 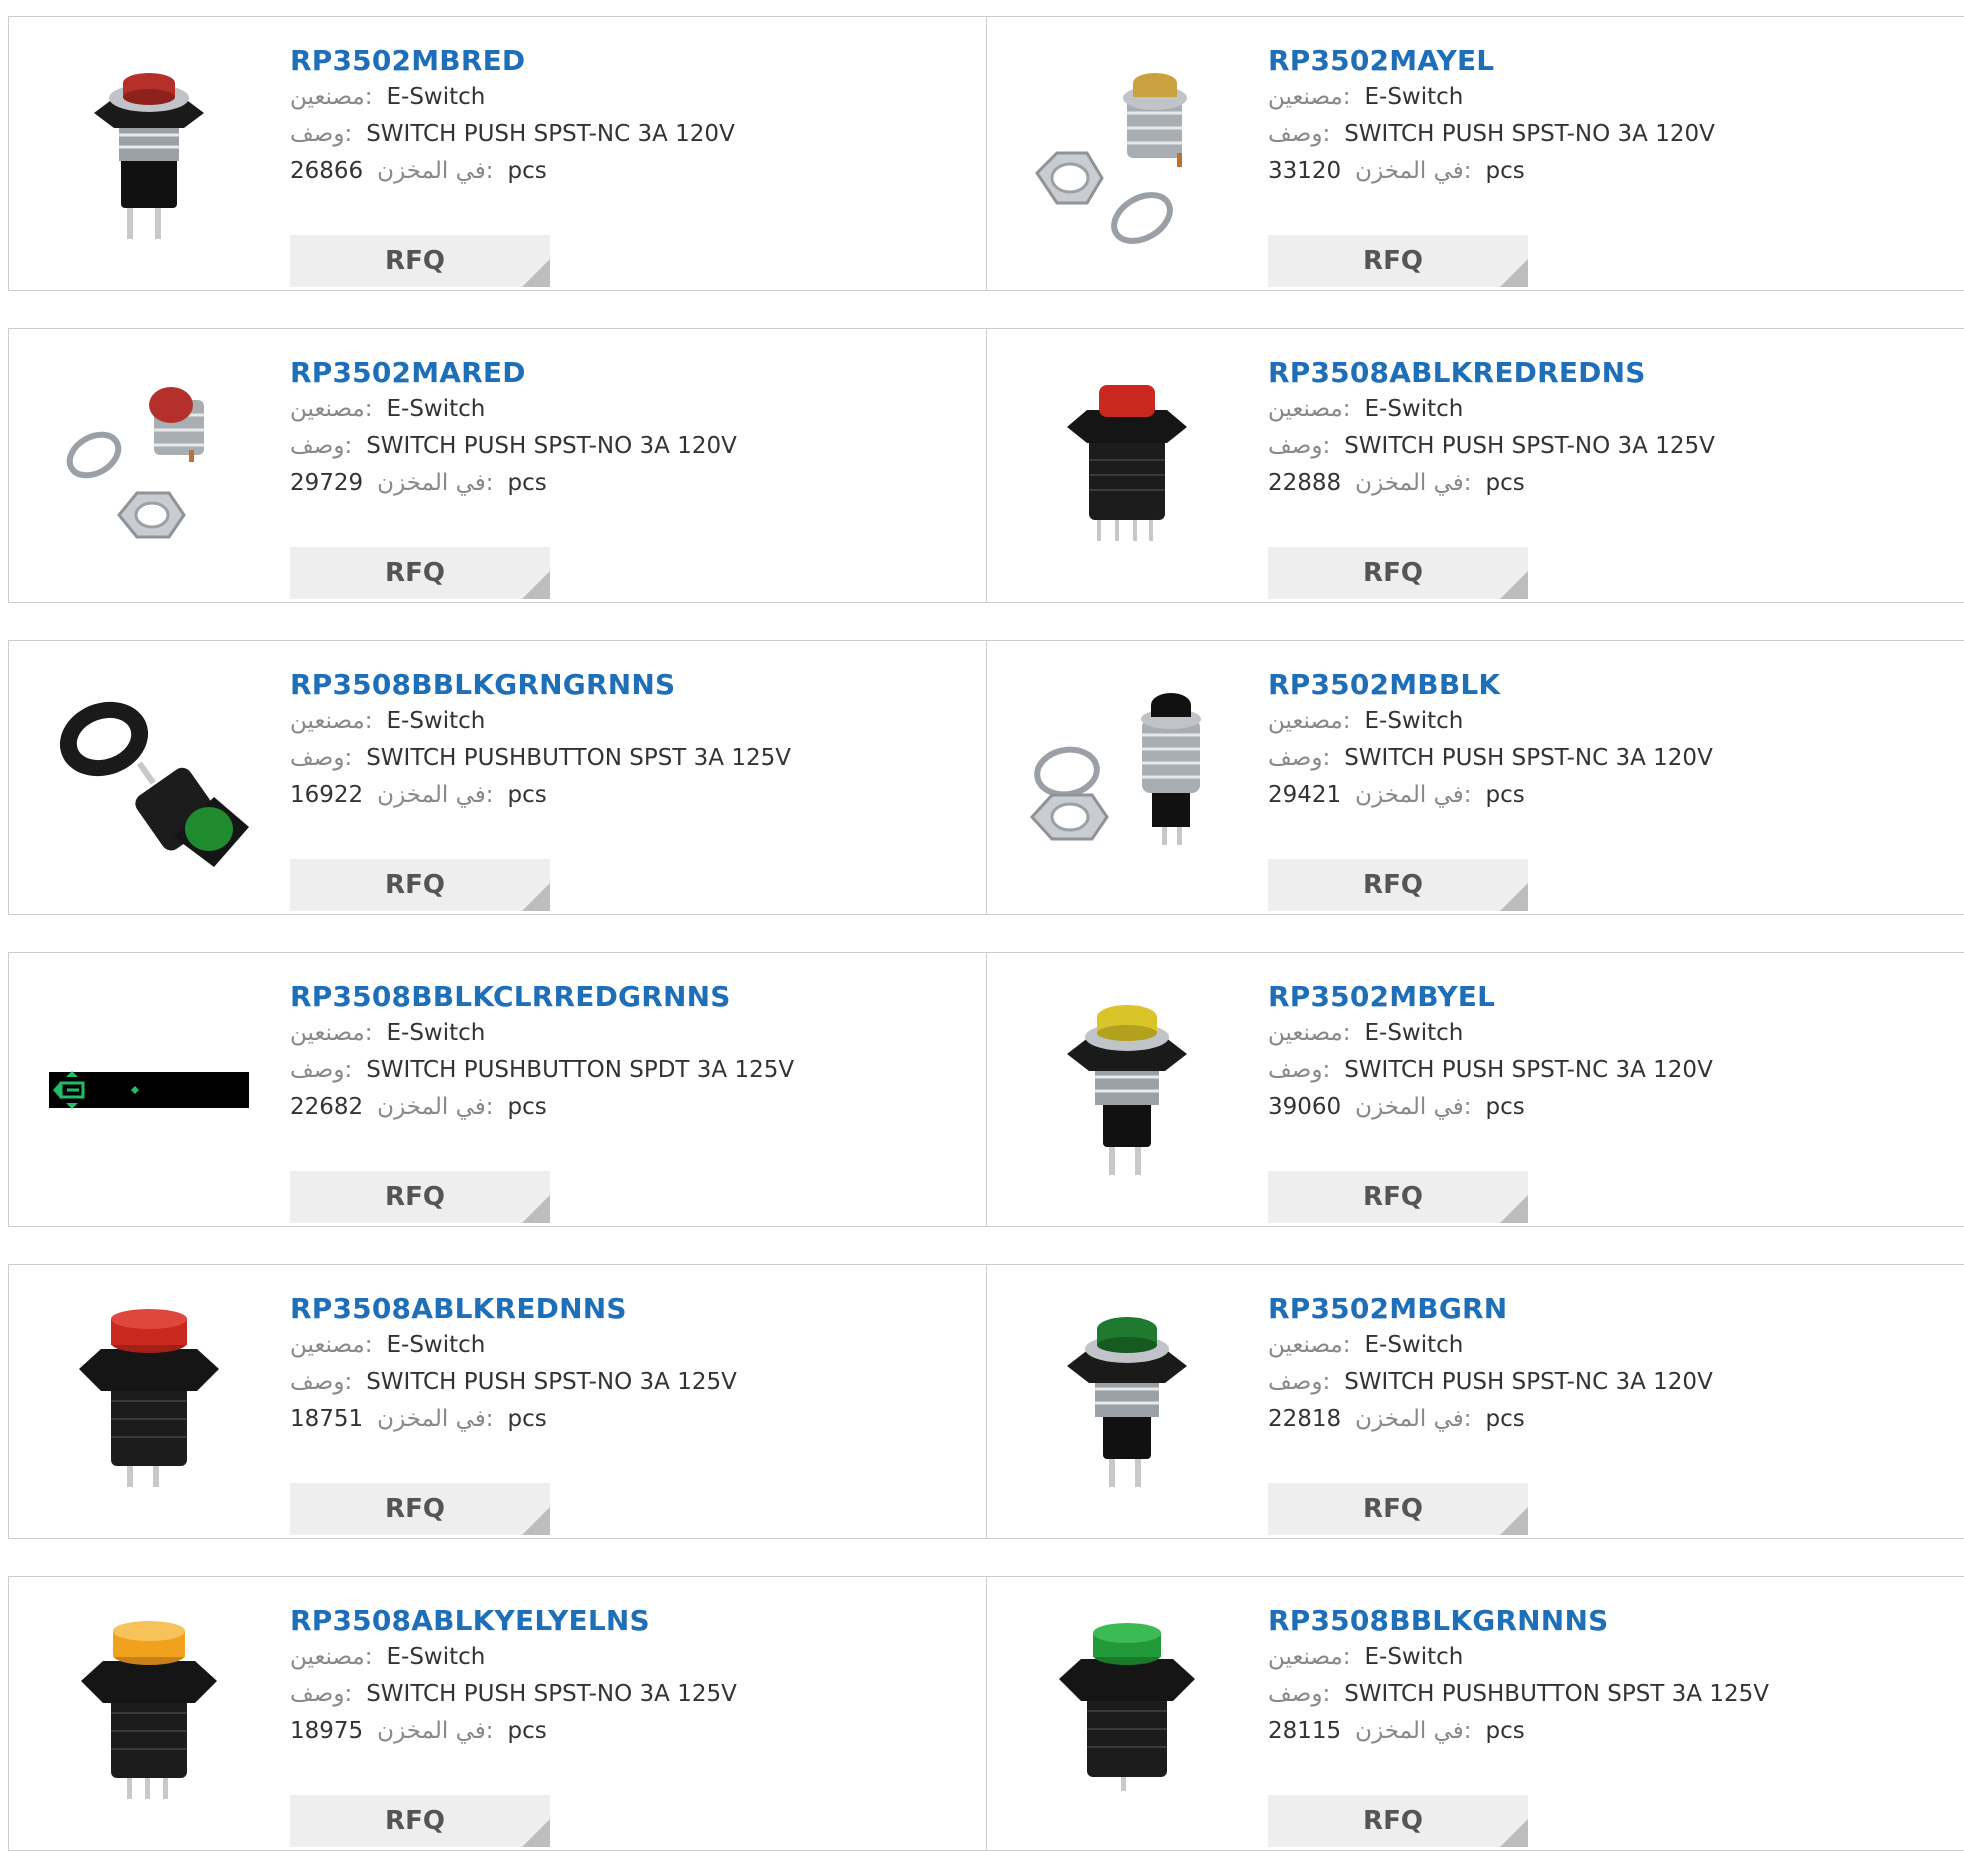 I want to click on stock-value: 22888, so click(x=1305, y=483).